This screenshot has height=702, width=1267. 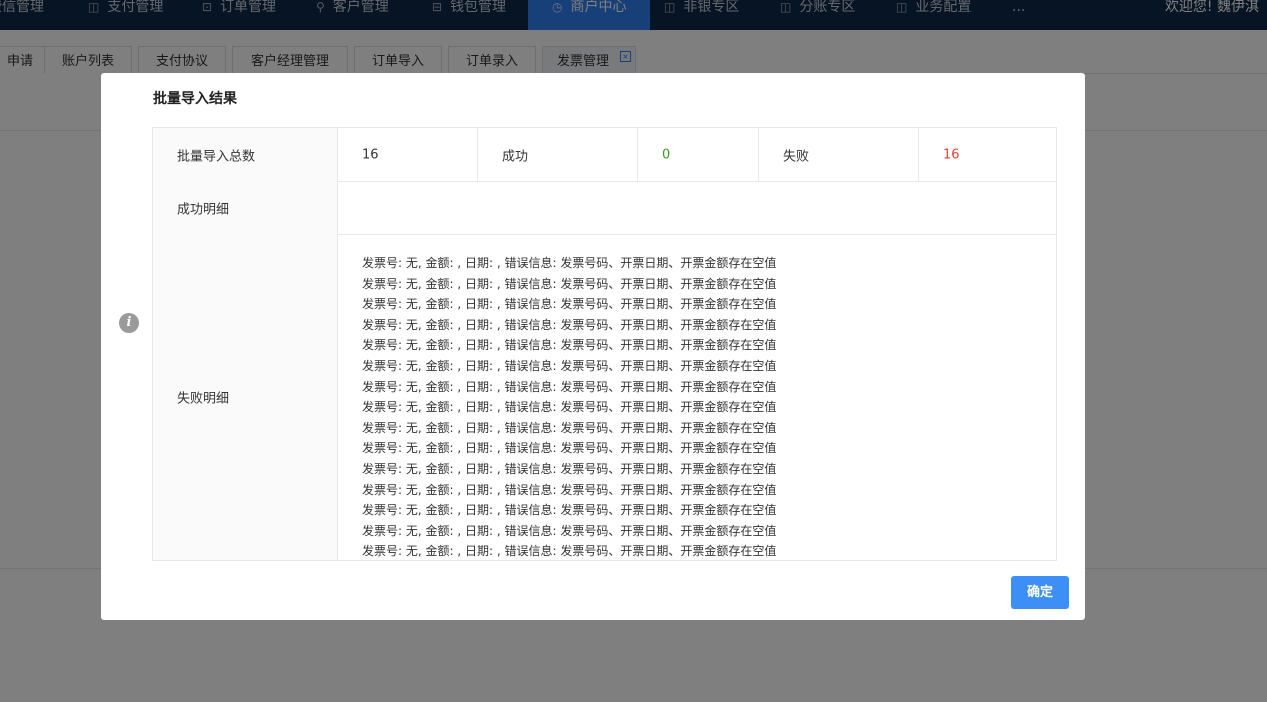 I want to click on success-detail-value-cell, so click(x=696, y=207).